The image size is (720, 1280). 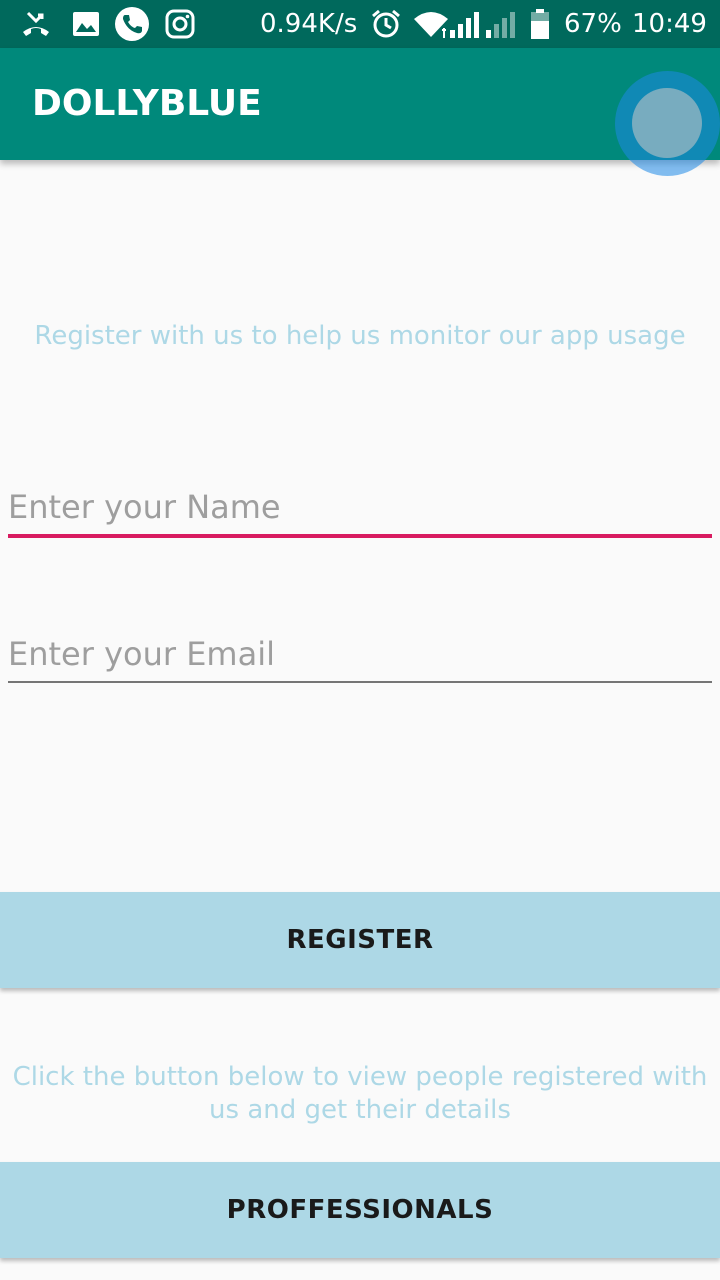 What do you see at coordinates (360, 940) in the screenshot?
I see `register-button: REGISTER` at bounding box center [360, 940].